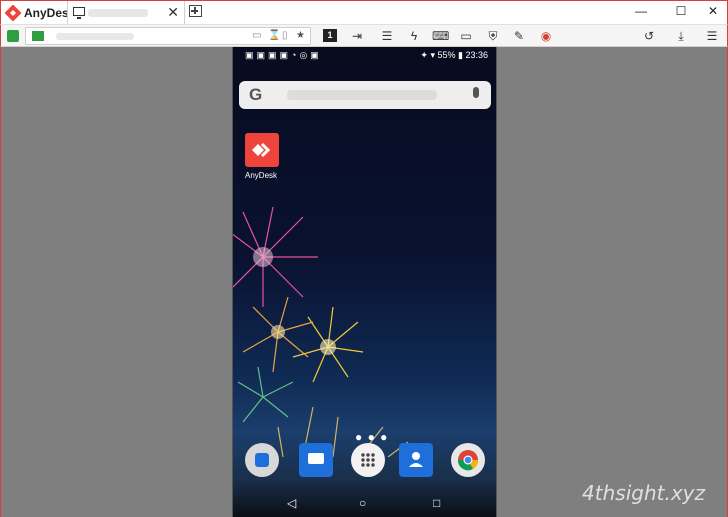 The image size is (728, 517). Describe the element at coordinates (713, 12) in the screenshot. I see `close-button: ✕` at that location.